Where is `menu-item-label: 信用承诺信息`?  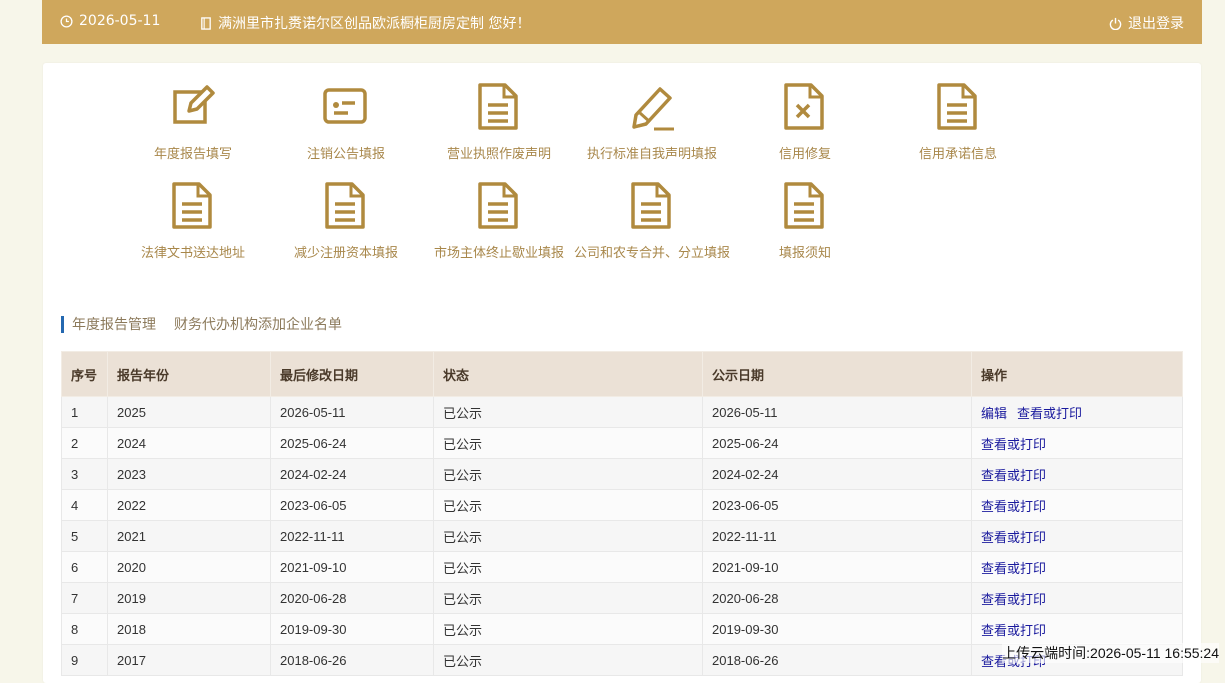 menu-item-label: 信用承诺信息 is located at coordinates (957, 154).